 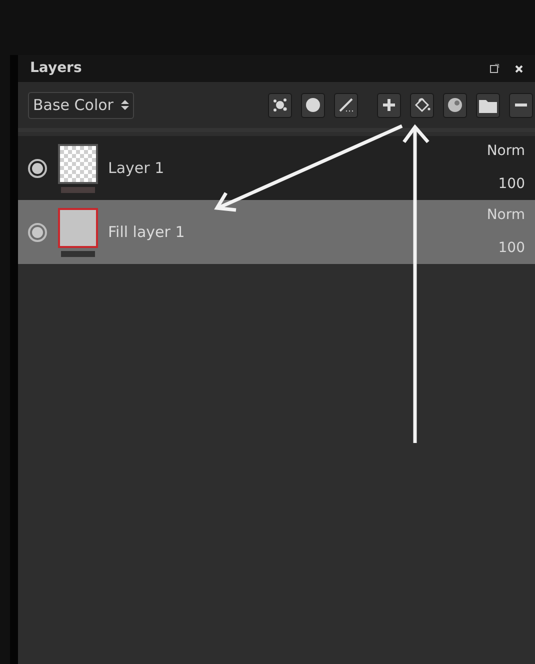 I want to click on plus-icon, so click(x=389, y=105).